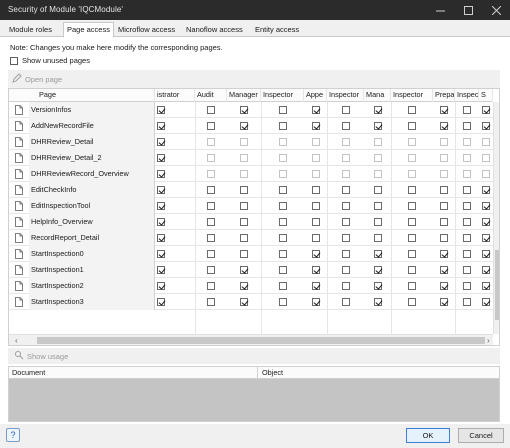 This screenshot has height=448, width=510. I want to click on table-row: RecordReport_Detail, so click(251, 238).